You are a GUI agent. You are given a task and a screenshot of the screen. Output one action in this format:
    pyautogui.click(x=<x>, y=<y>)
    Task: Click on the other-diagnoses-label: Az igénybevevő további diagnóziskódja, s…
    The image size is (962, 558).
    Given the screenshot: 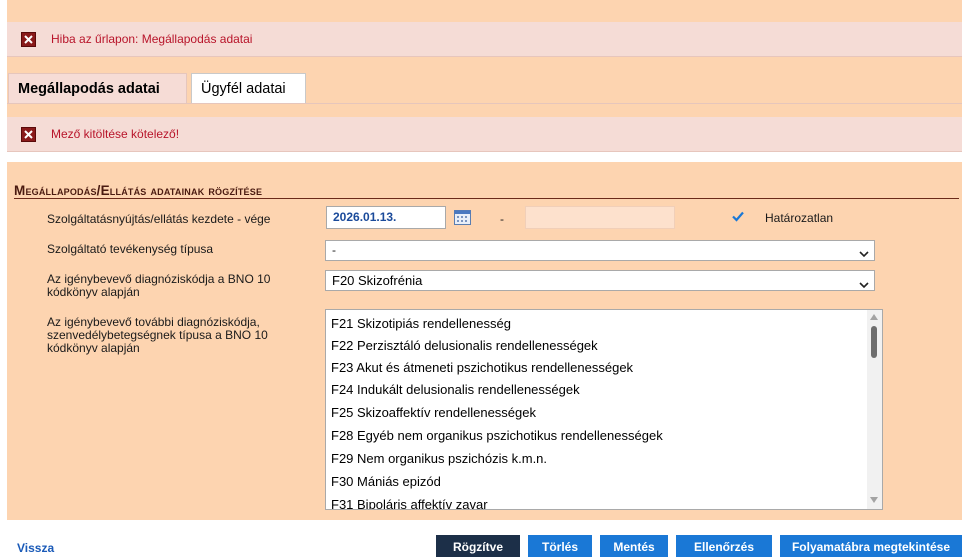 What is the action you would take?
    pyautogui.click(x=157, y=335)
    